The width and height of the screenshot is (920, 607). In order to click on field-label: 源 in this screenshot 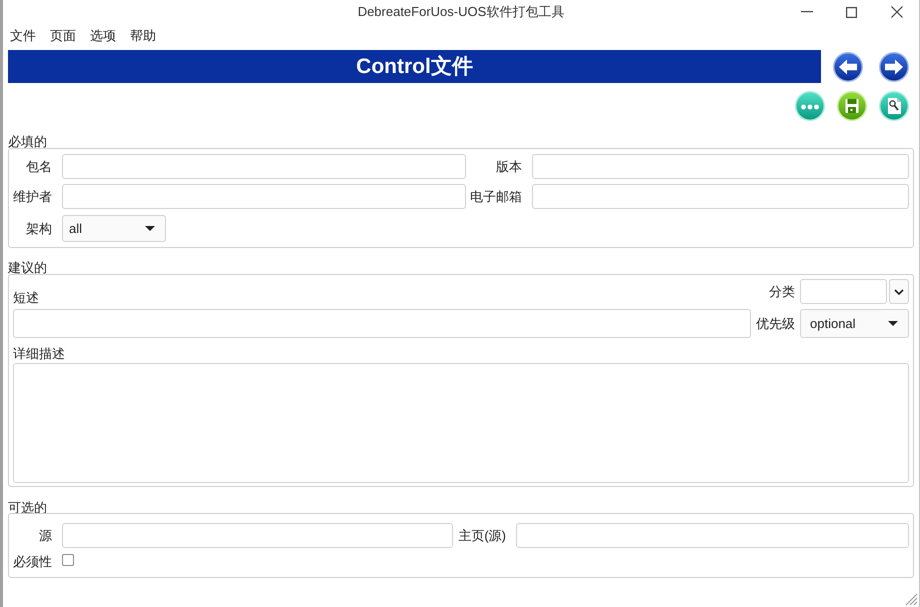, I will do `click(45, 536)`.